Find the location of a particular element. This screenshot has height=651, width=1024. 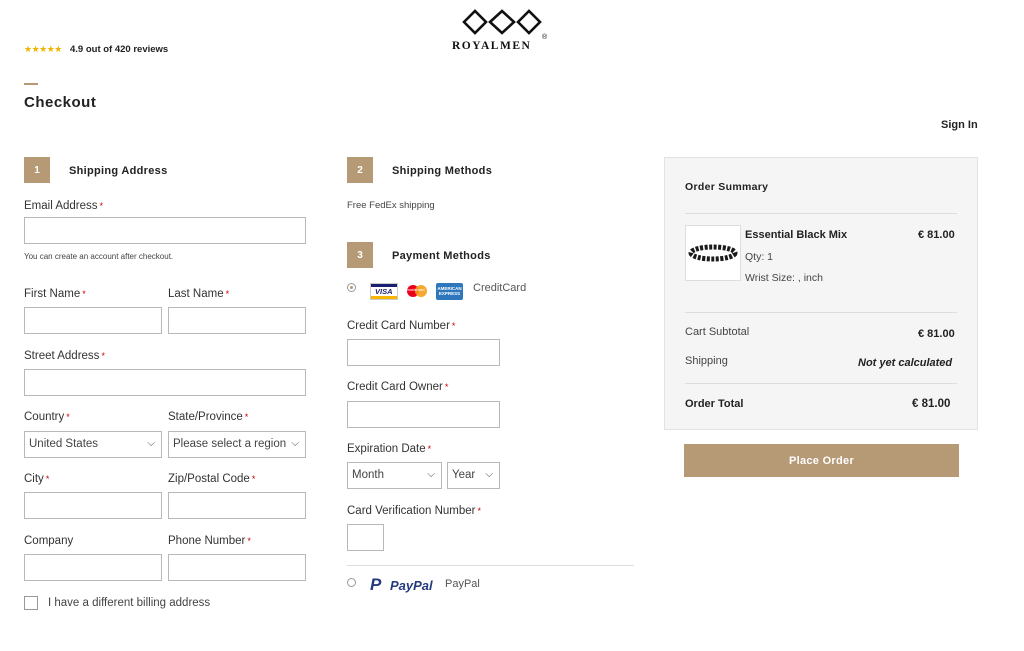

page-title: Checkout is located at coordinates (60, 102).